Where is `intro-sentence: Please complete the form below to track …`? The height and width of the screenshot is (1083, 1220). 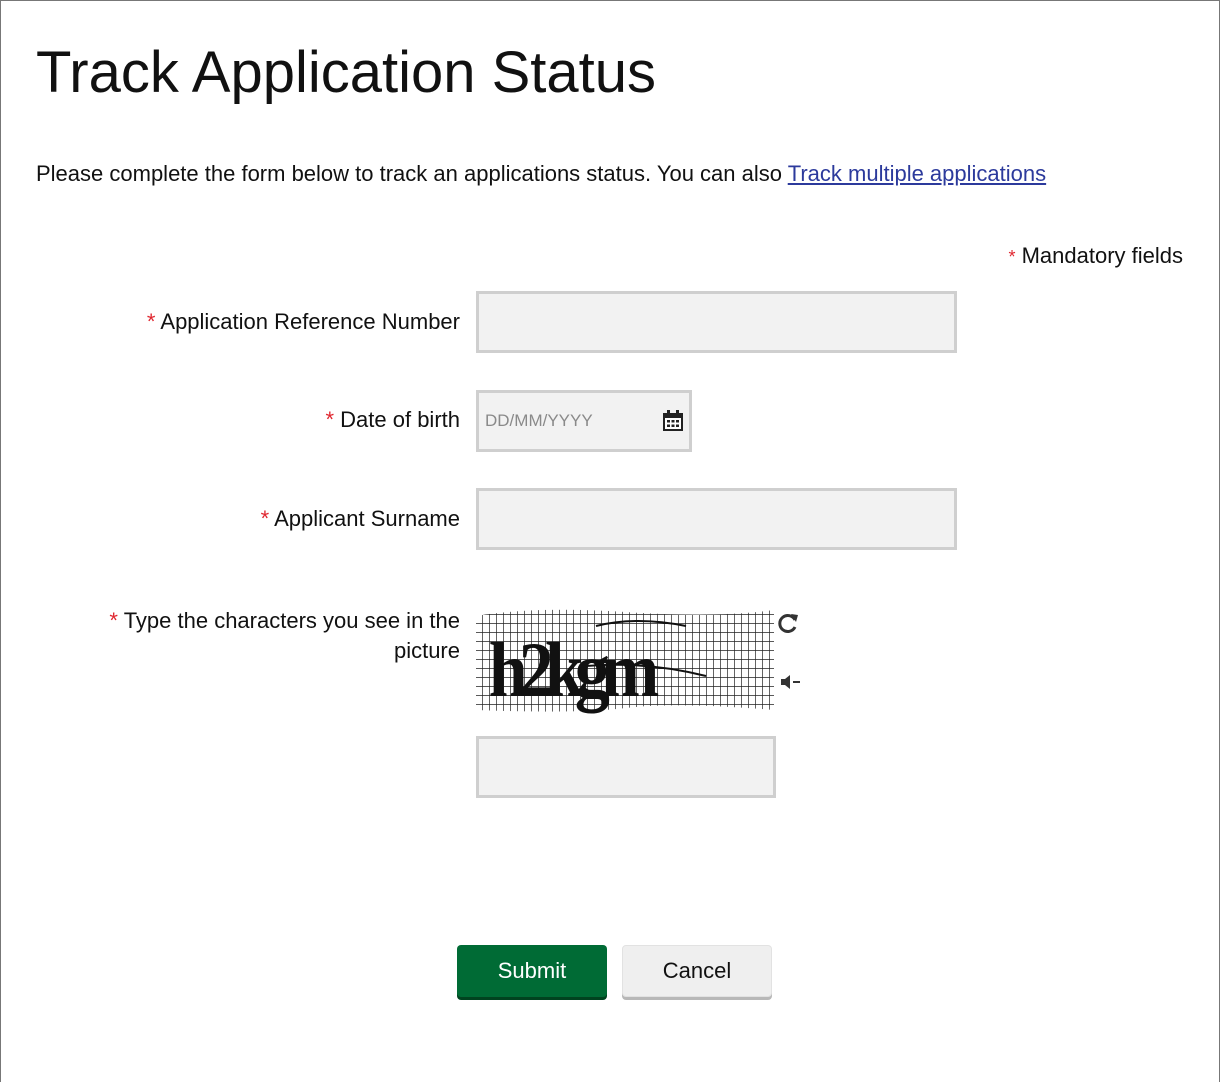
intro-sentence: Please complete the form below to track … is located at coordinates (412, 173).